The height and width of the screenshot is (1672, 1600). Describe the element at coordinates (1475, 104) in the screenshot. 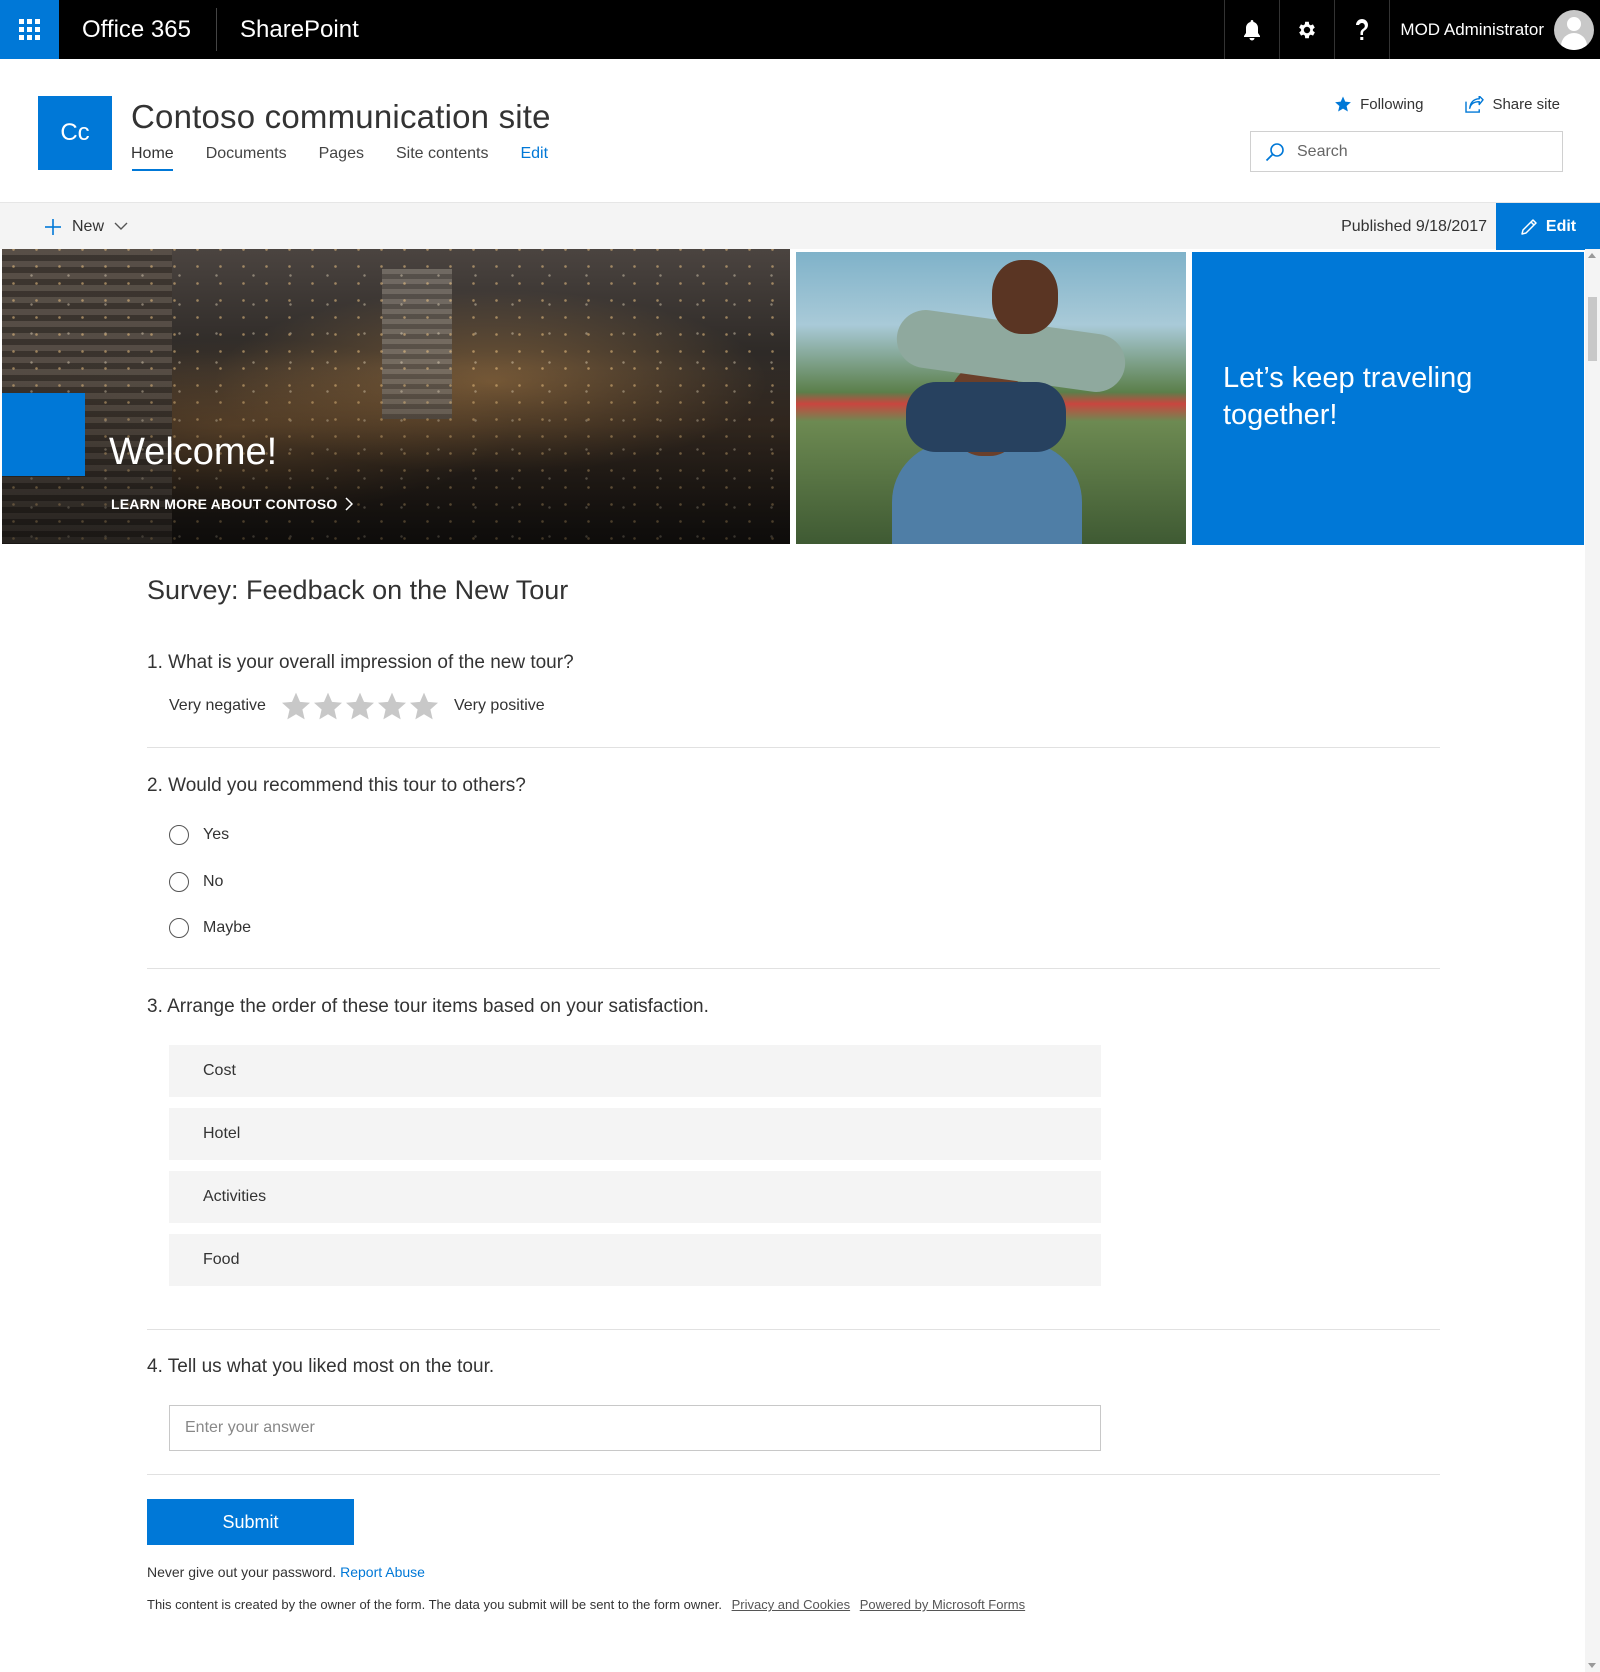

I see `share-icon` at that location.